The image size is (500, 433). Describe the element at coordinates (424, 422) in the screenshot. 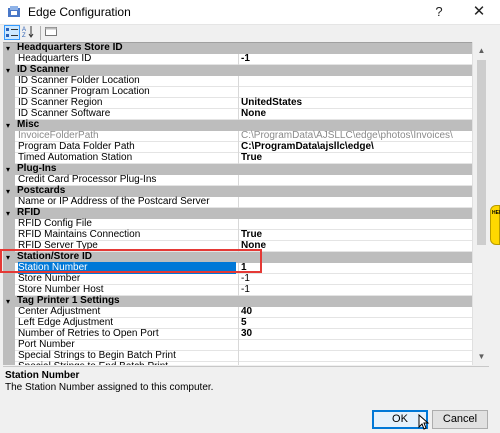

I see `mouse-cursor-icon` at that location.